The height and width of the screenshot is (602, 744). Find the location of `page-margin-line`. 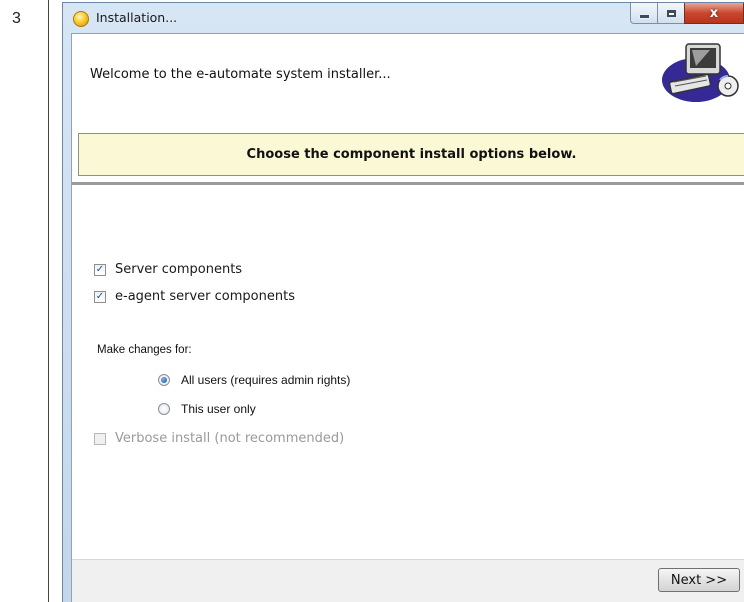

page-margin-line is located at coordinates (48, 301).